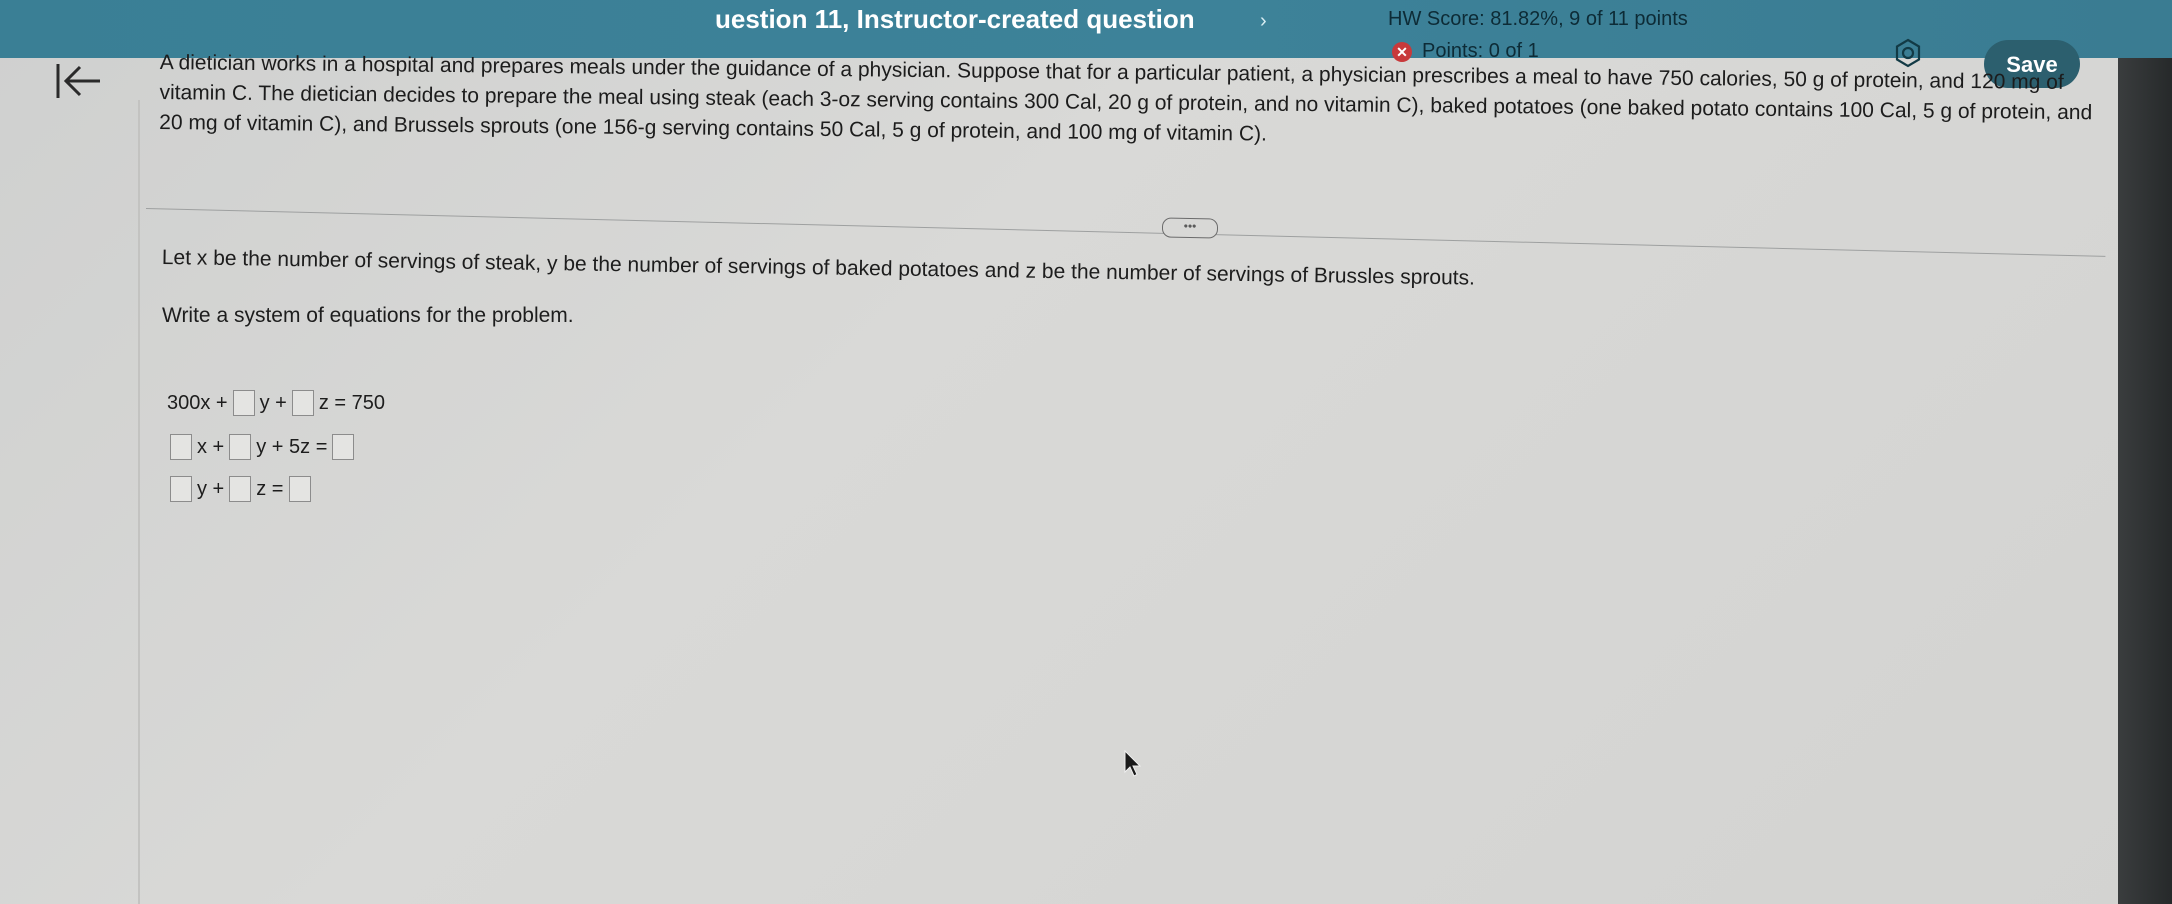 The image size is (2172, 904). I want to click on eq1-lead: 300x +, so click(197, 402).